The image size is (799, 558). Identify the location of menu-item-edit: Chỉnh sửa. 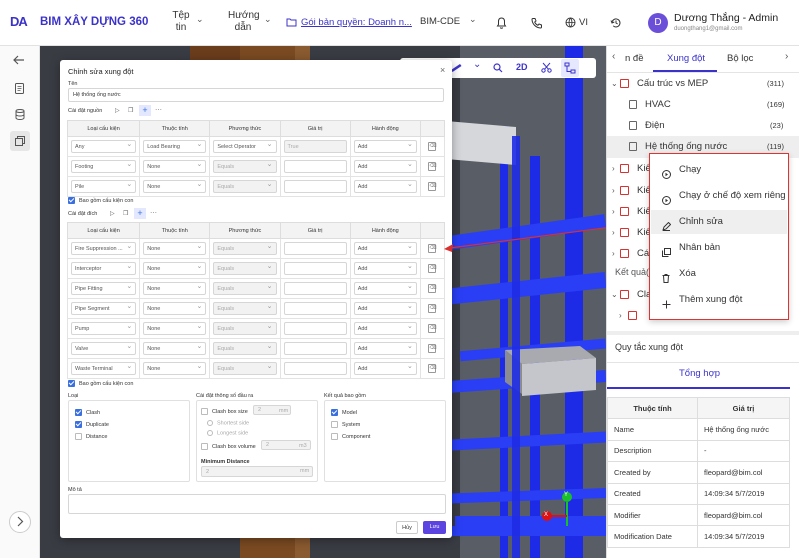
(719, 222).